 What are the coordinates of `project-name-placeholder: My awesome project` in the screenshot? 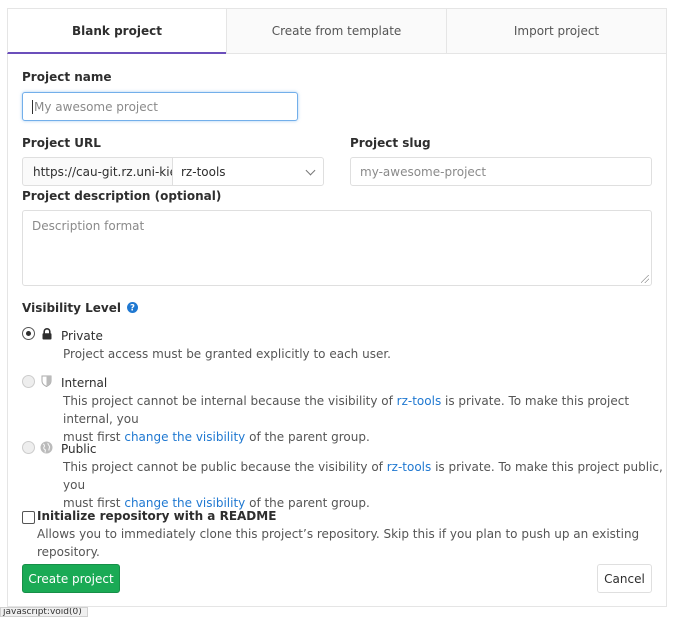 It's located at (96, 106).